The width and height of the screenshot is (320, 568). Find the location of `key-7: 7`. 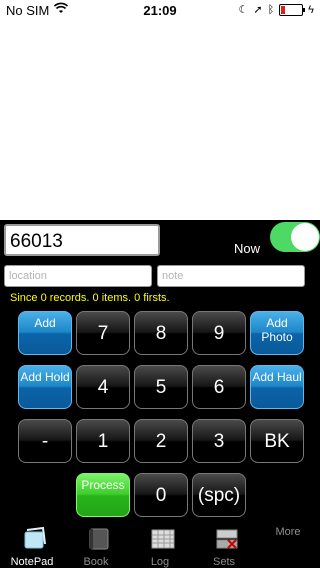

key-7: 7 is located at coordinates (103, 333).